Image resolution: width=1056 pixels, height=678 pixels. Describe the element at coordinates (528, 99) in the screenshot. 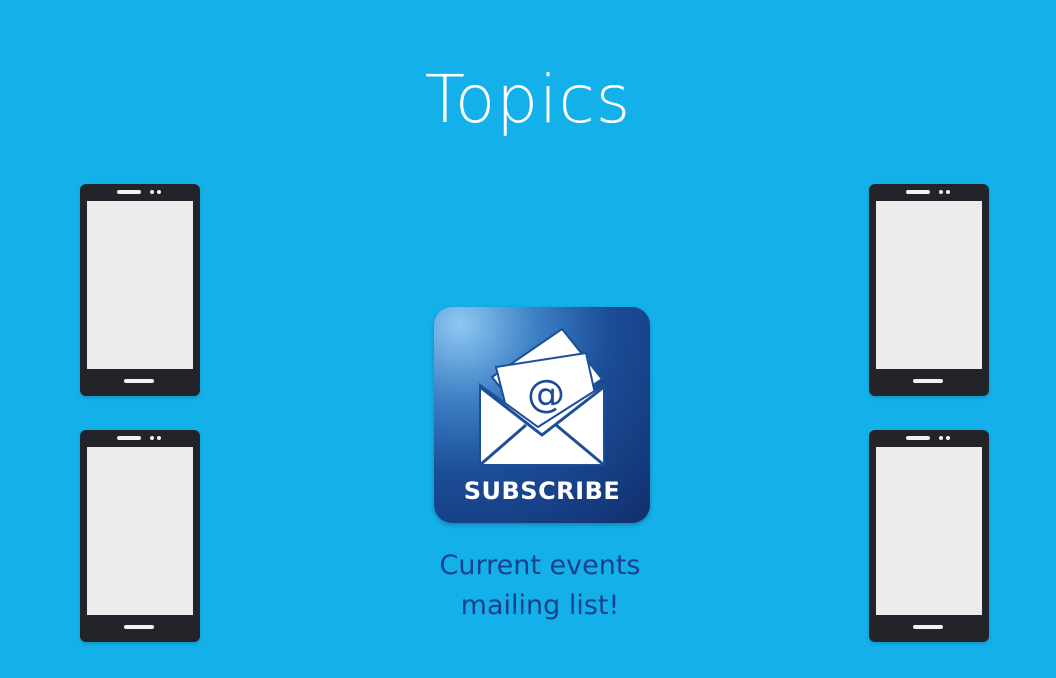

I see `slide-title: Topics` at that location.